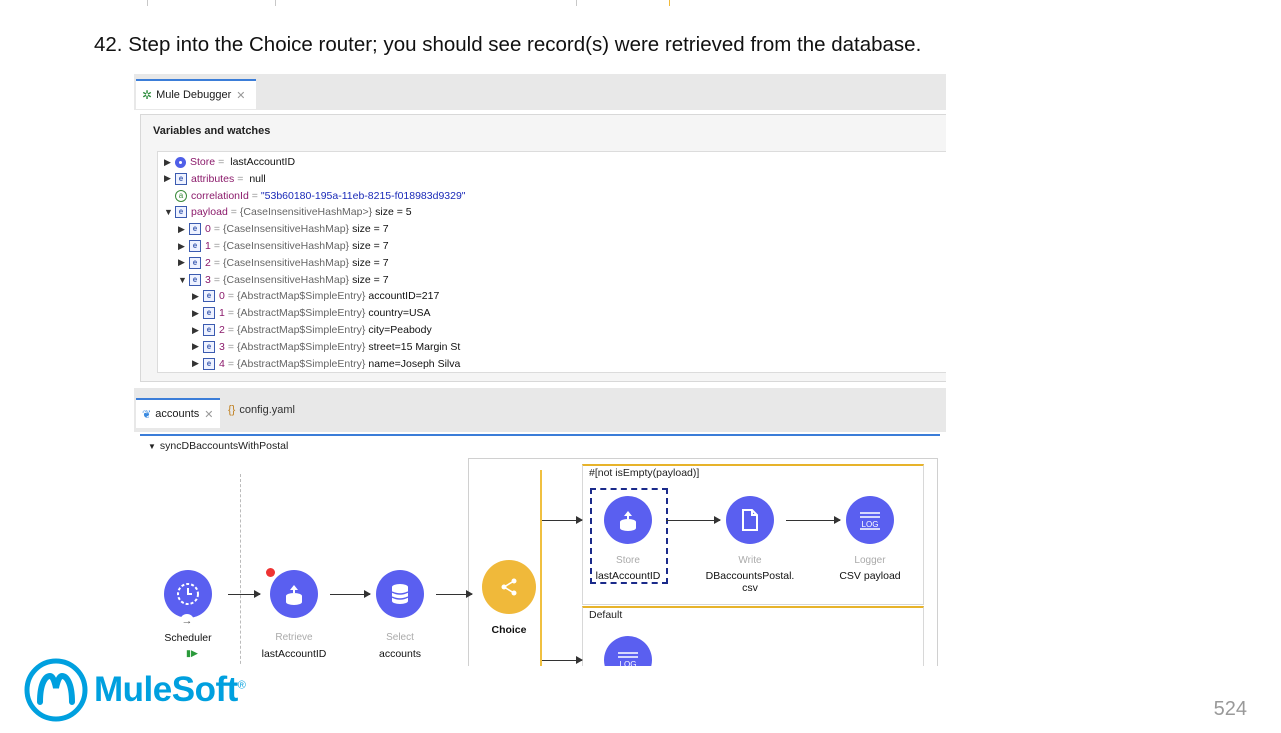 Image resolution: width=1281 pixels, height=733 pixels. What do you see at coordinates (750, 560) in the screenshot?
I see `write-type: Write` at bounding box center [750, 560].